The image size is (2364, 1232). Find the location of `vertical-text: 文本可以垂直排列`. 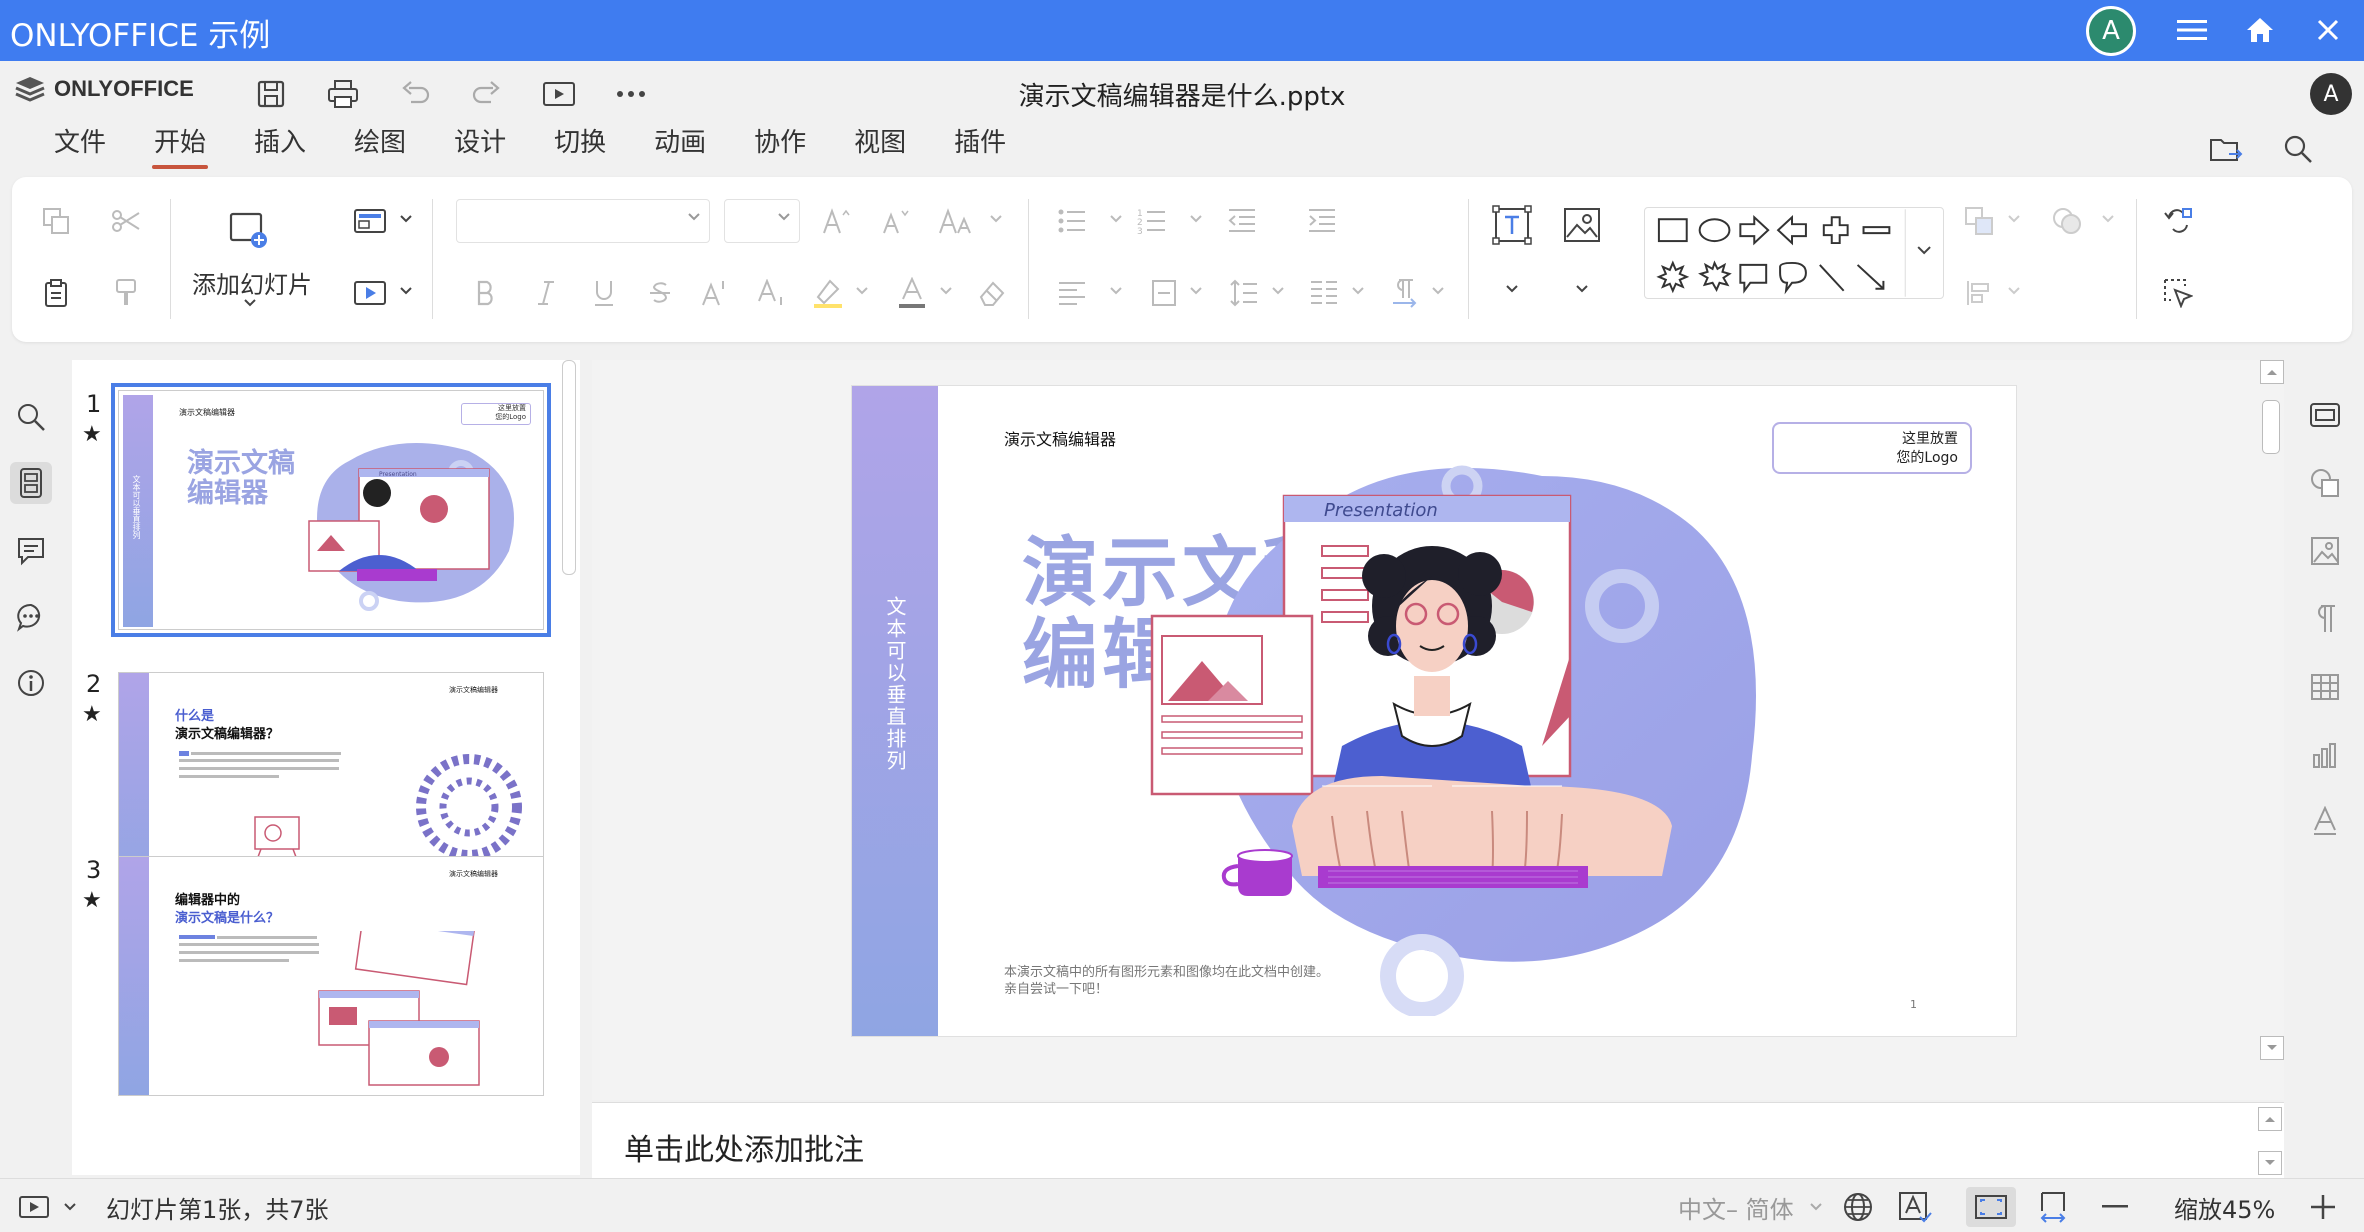

vertical-text: 文本可以垂直排列 is located at coordinates (895, 684).